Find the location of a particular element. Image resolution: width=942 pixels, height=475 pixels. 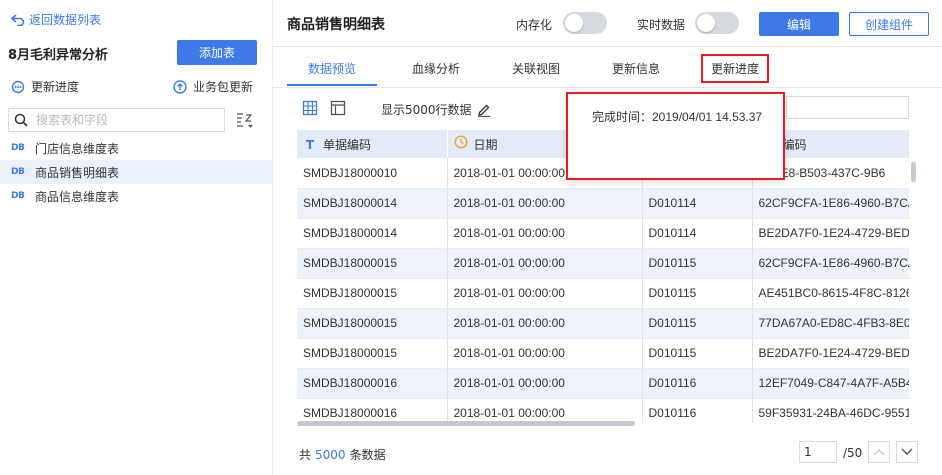

chevron-up-icon is located at coordinates (879, 452).